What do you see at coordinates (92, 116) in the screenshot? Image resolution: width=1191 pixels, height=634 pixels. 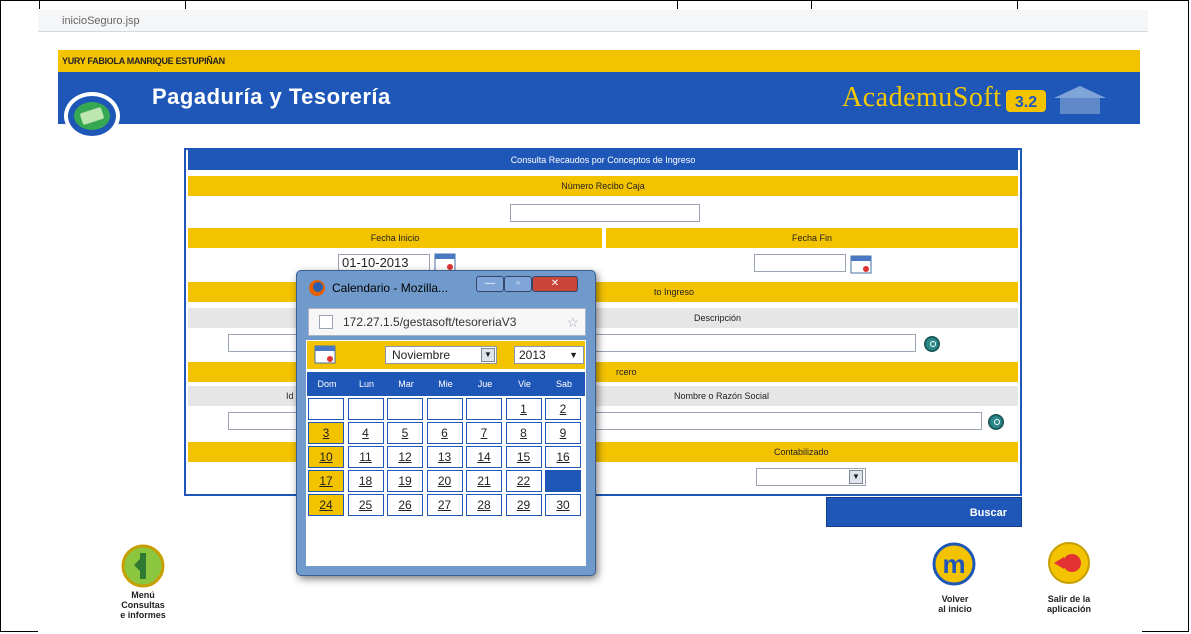 I see `money-logo-icon` at bounding box center [92, 116].